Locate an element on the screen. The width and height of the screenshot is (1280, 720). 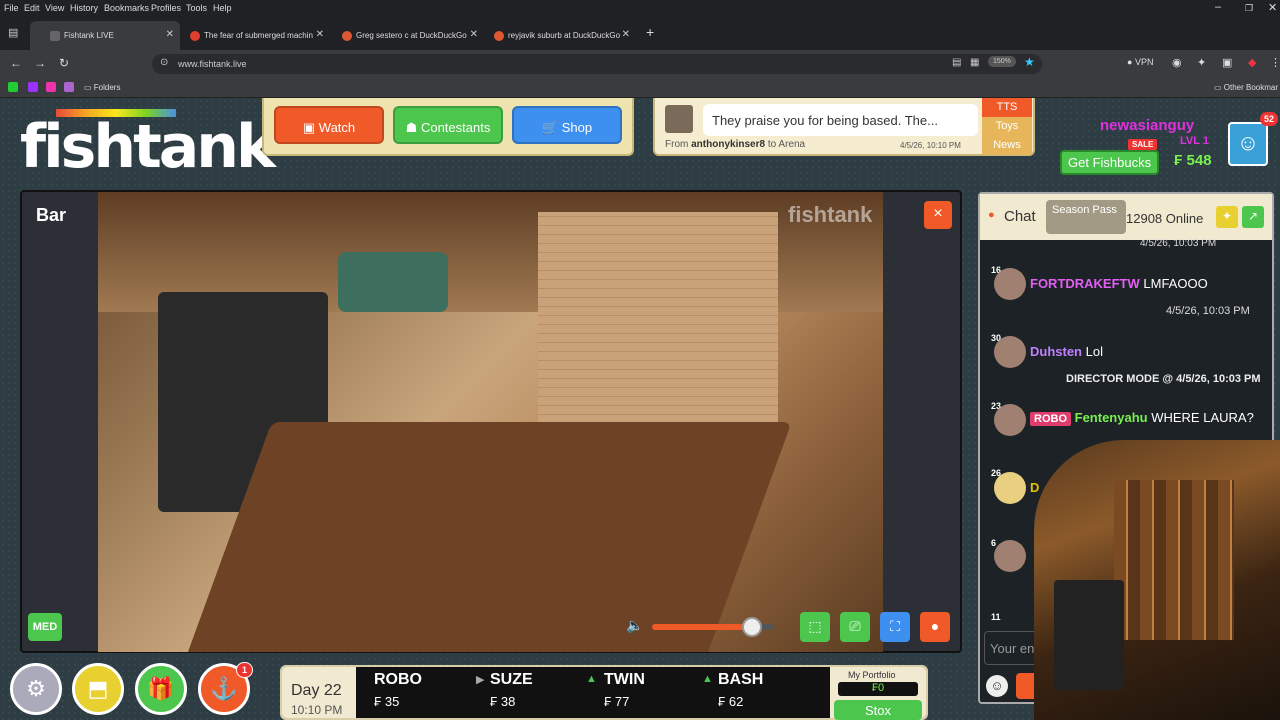
tab-tts: TTS is located at coordinates (1007, 107).